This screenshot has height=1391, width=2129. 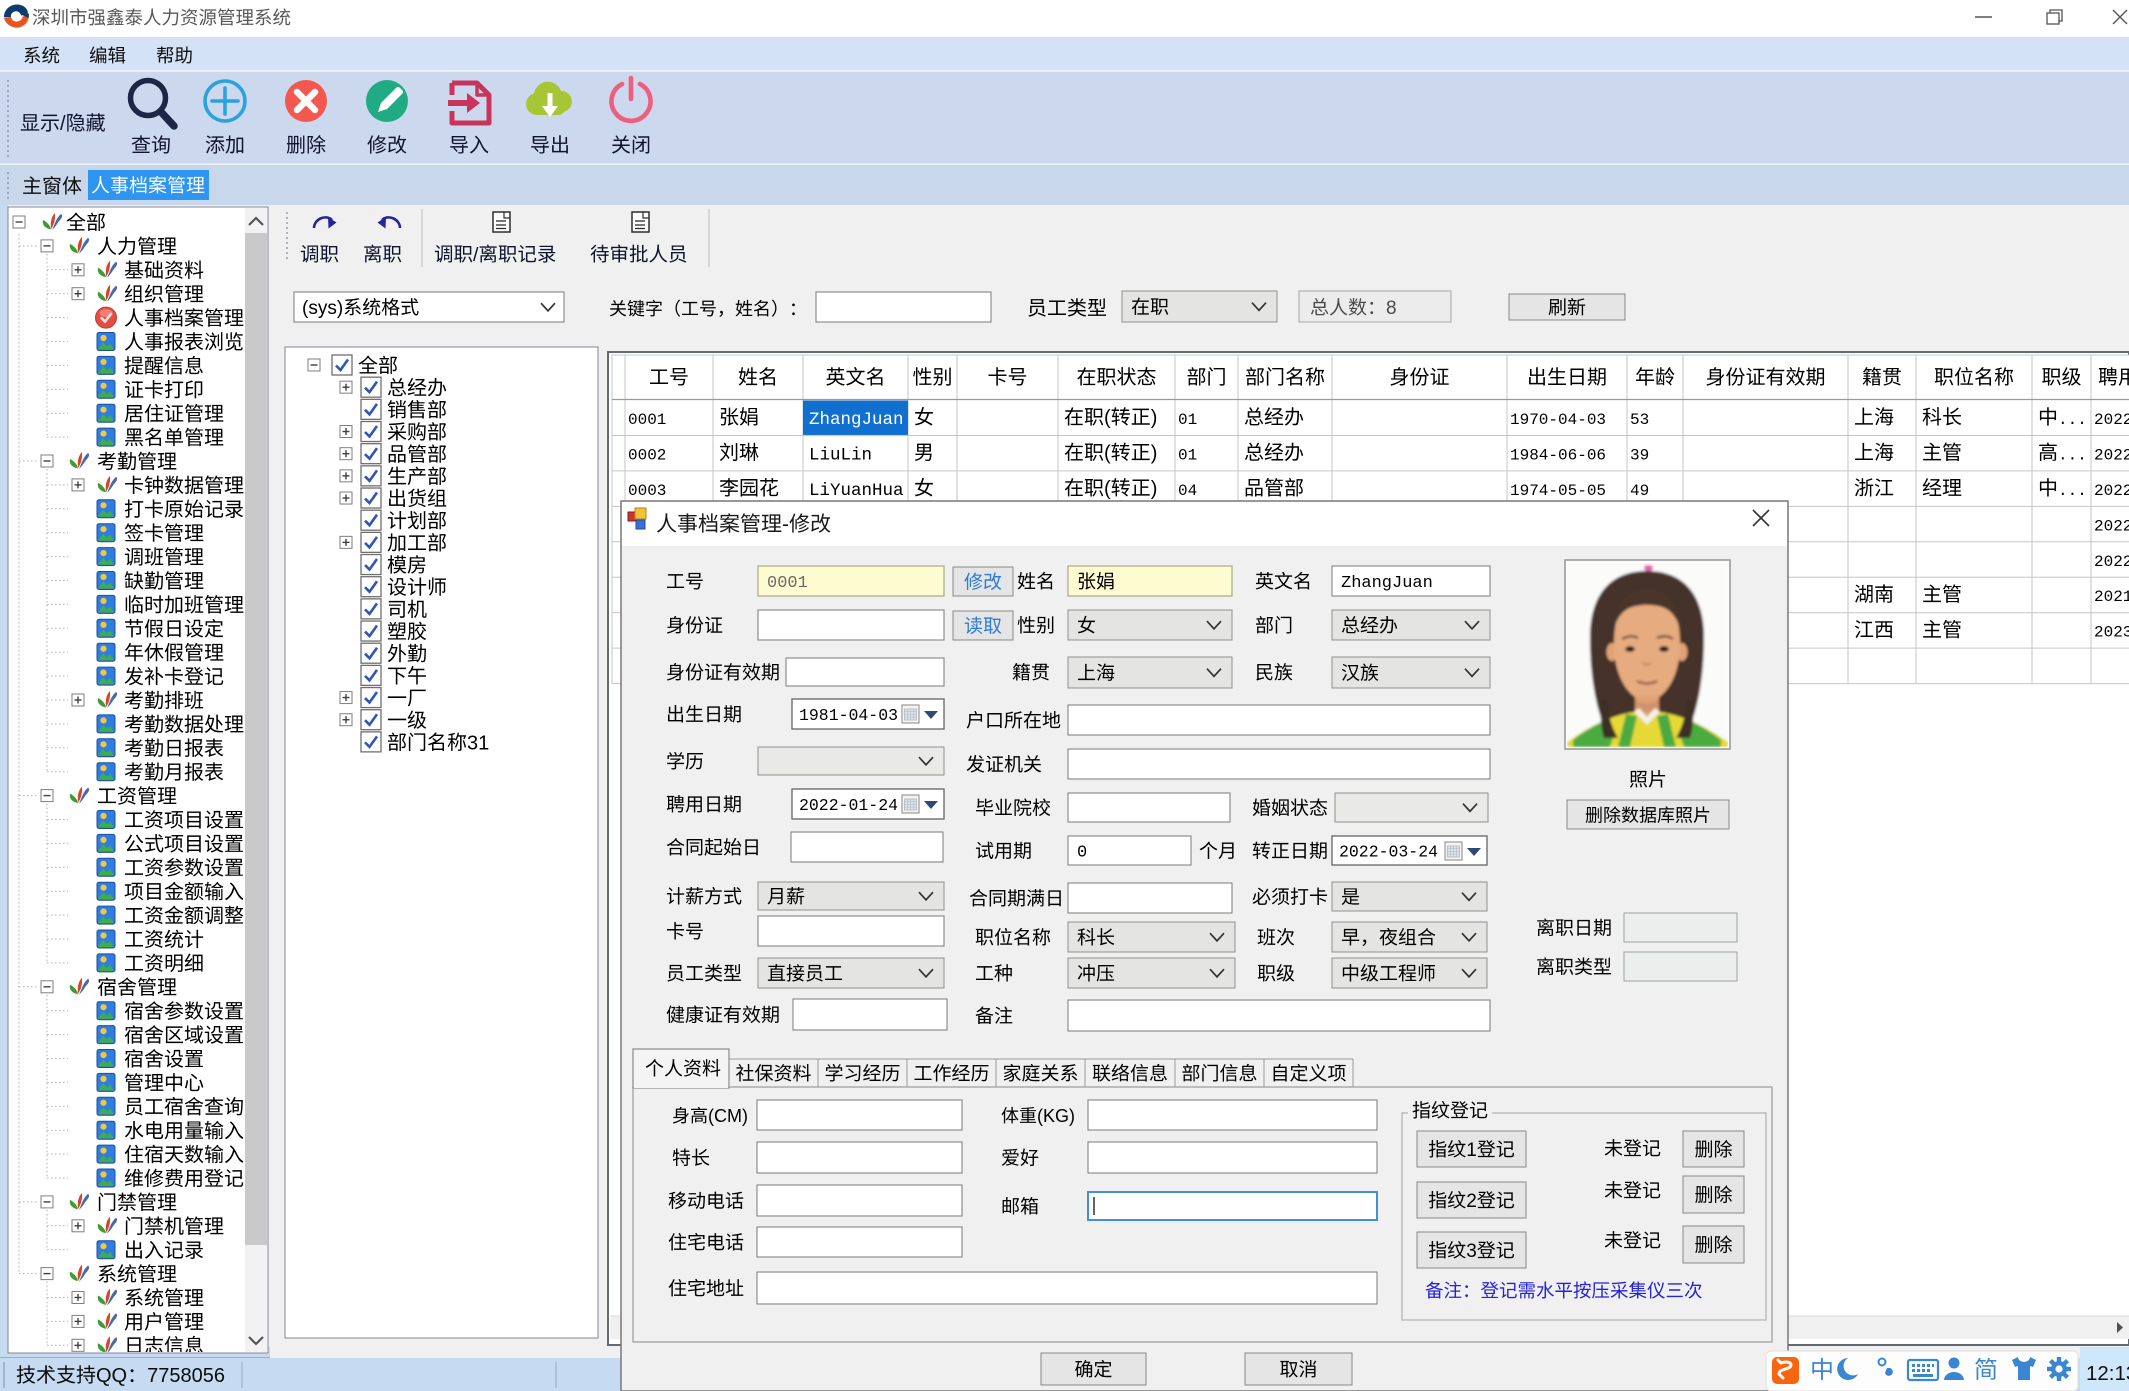 What do you see at coordinates (1471, 1251) in the screenshot?
I see `svg-text: 3` at bounding box center [1471, 1251].